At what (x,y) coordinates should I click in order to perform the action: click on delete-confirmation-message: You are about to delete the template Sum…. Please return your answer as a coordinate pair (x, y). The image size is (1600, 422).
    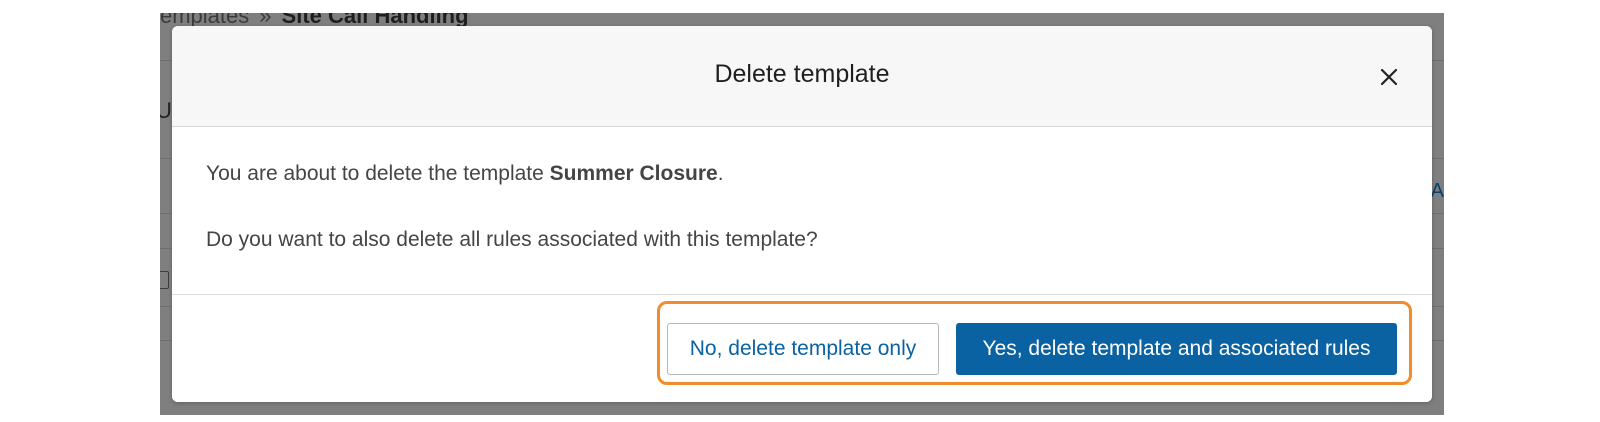
    Looking at the image, I should click on (802, 174).